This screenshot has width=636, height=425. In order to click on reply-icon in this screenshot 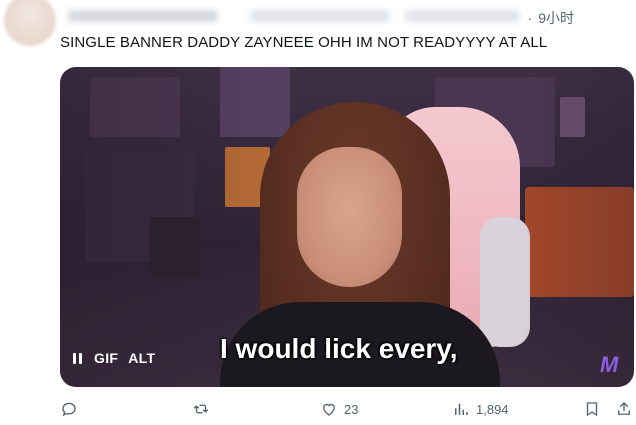, I will do `click(69, 409)`.